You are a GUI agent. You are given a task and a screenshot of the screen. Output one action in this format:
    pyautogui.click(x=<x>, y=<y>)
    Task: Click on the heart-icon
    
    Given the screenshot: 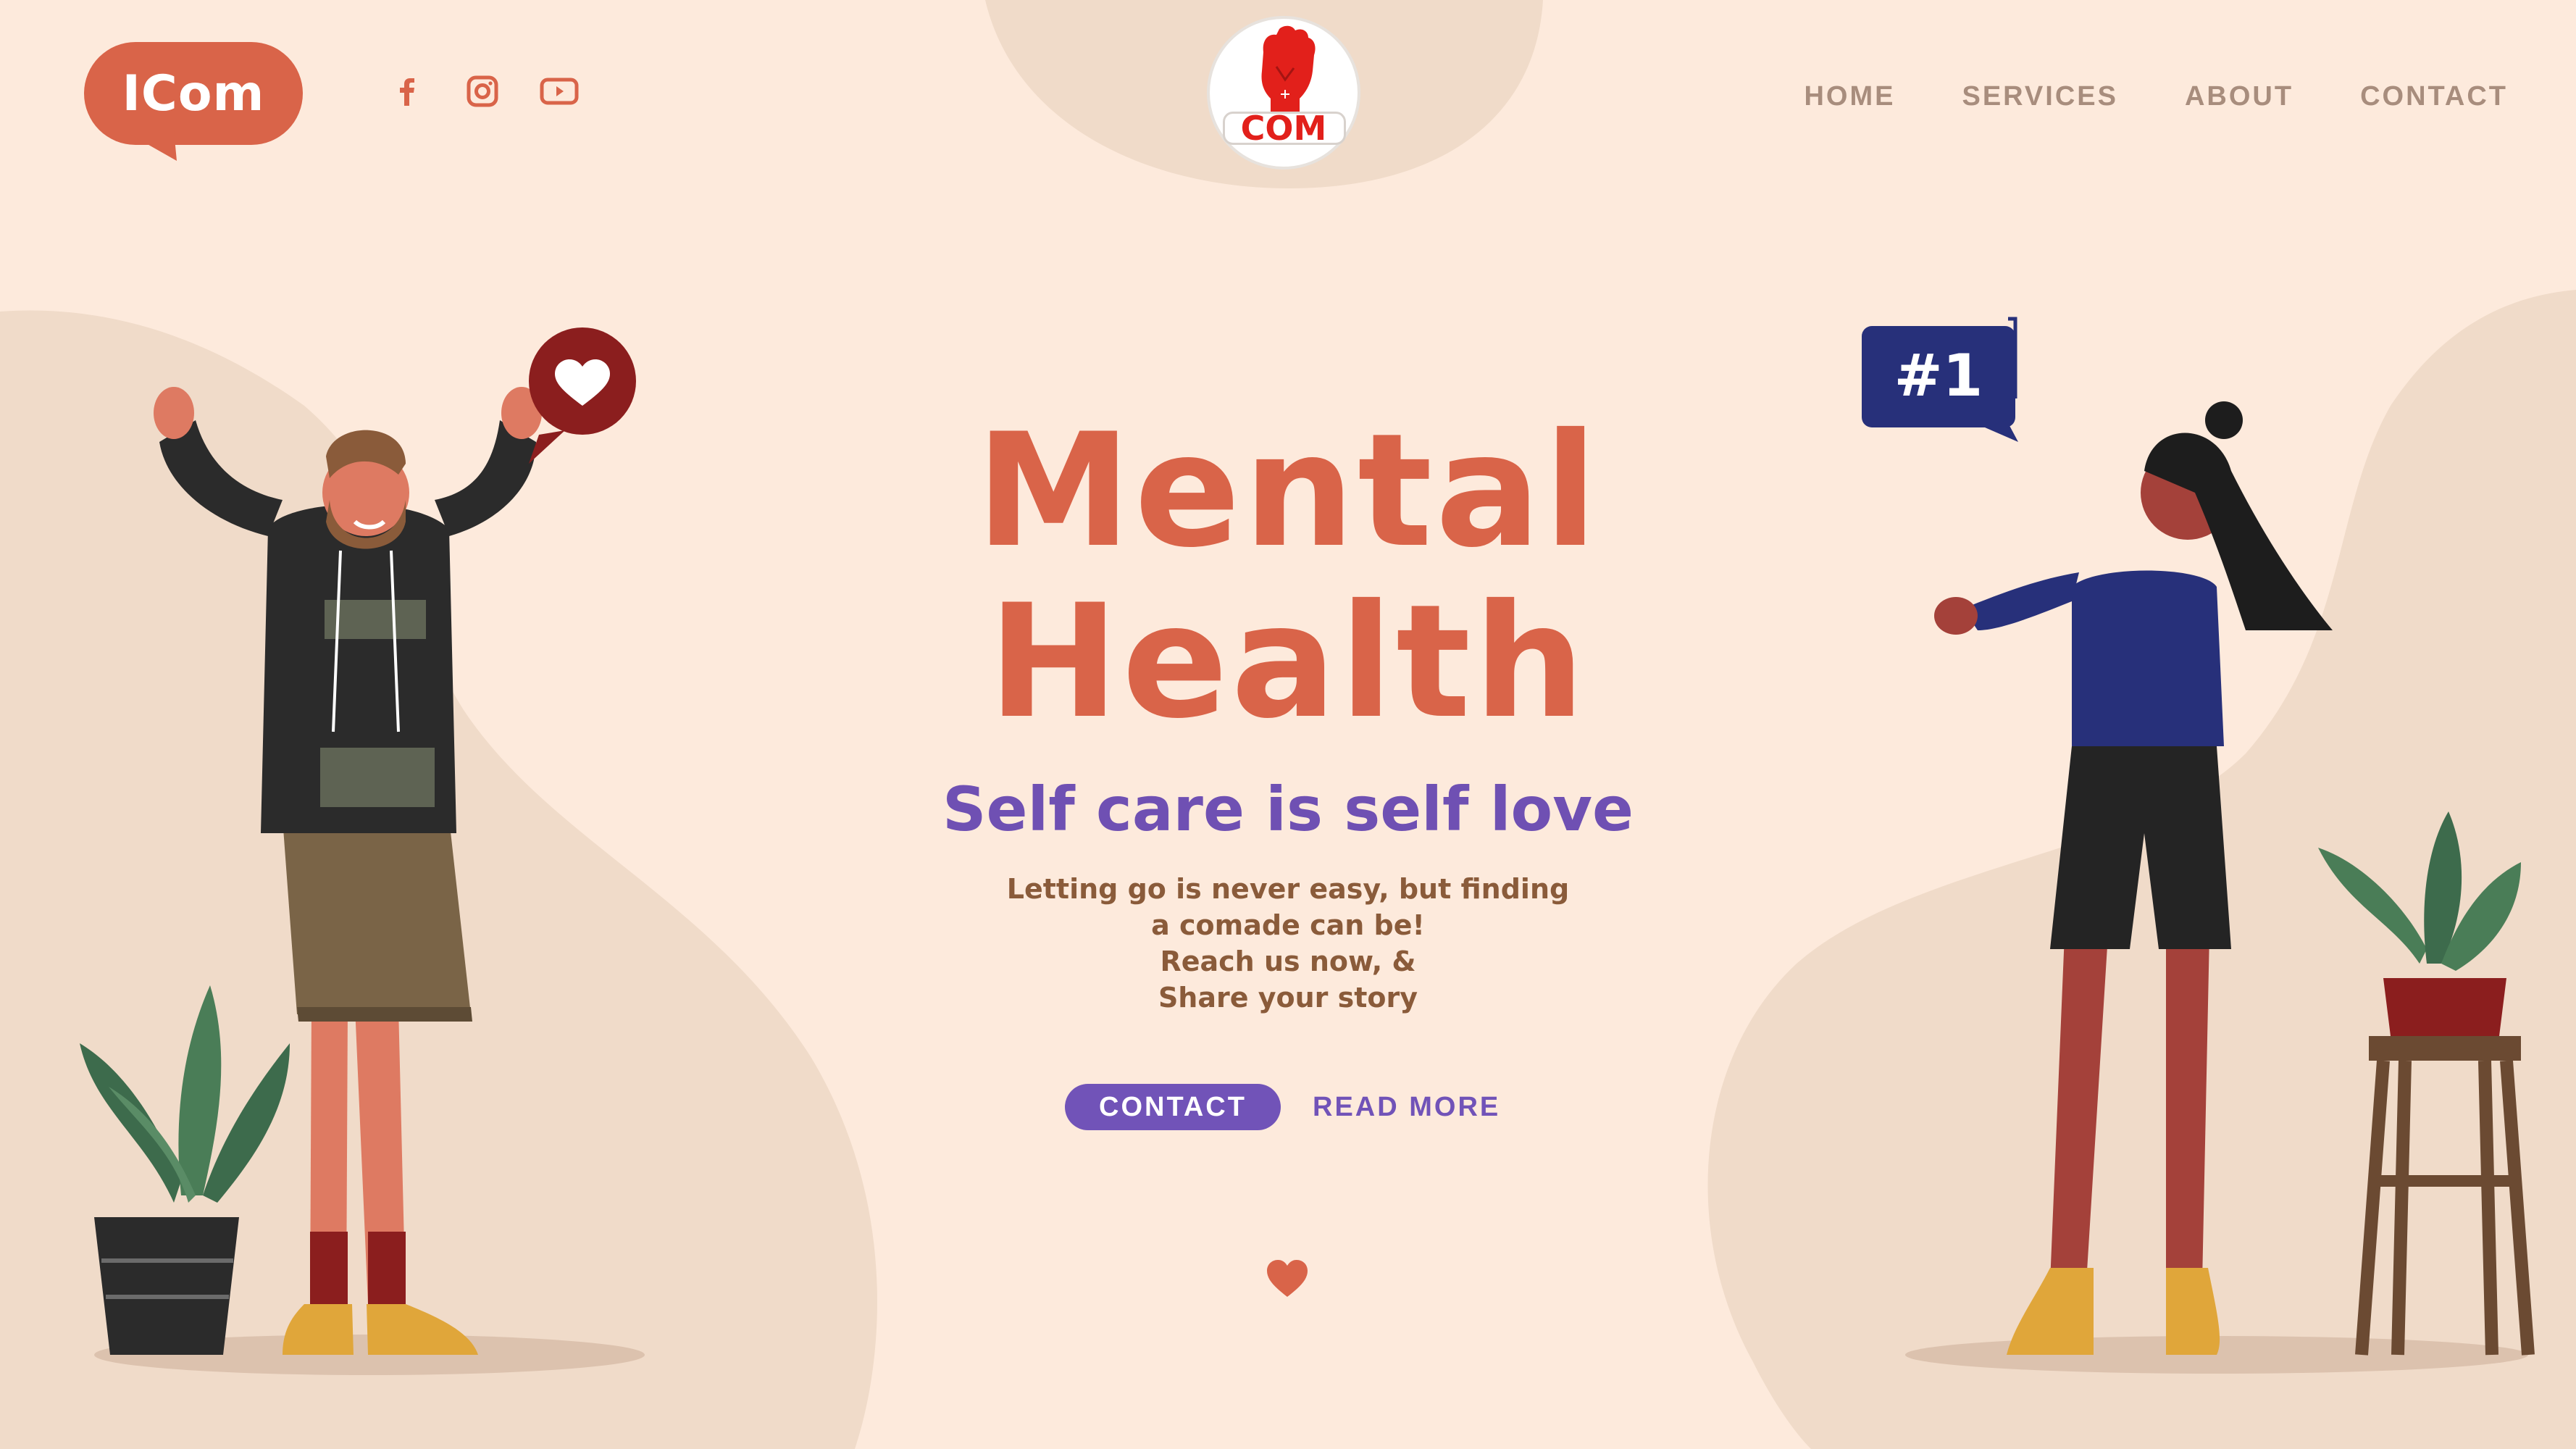 What is the action you would take?
    pyautogui.click(x=1287, y=1279)
    